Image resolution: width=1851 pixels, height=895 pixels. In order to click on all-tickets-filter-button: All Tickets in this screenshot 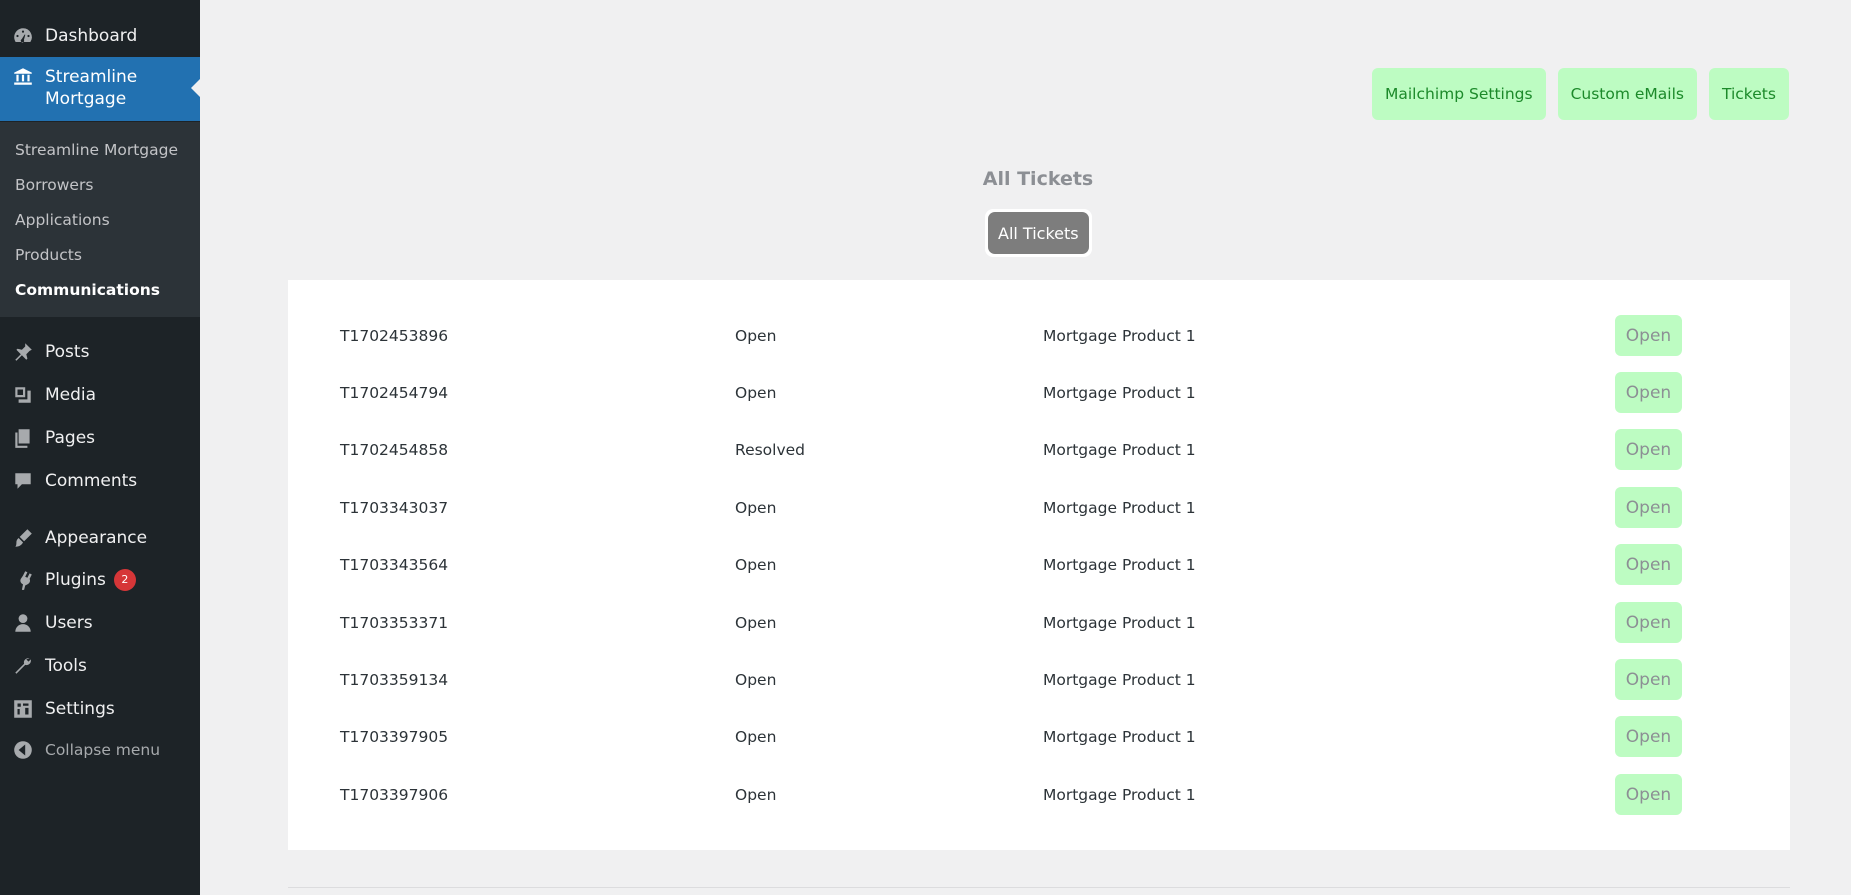, I will do `click(1038, 233)`.